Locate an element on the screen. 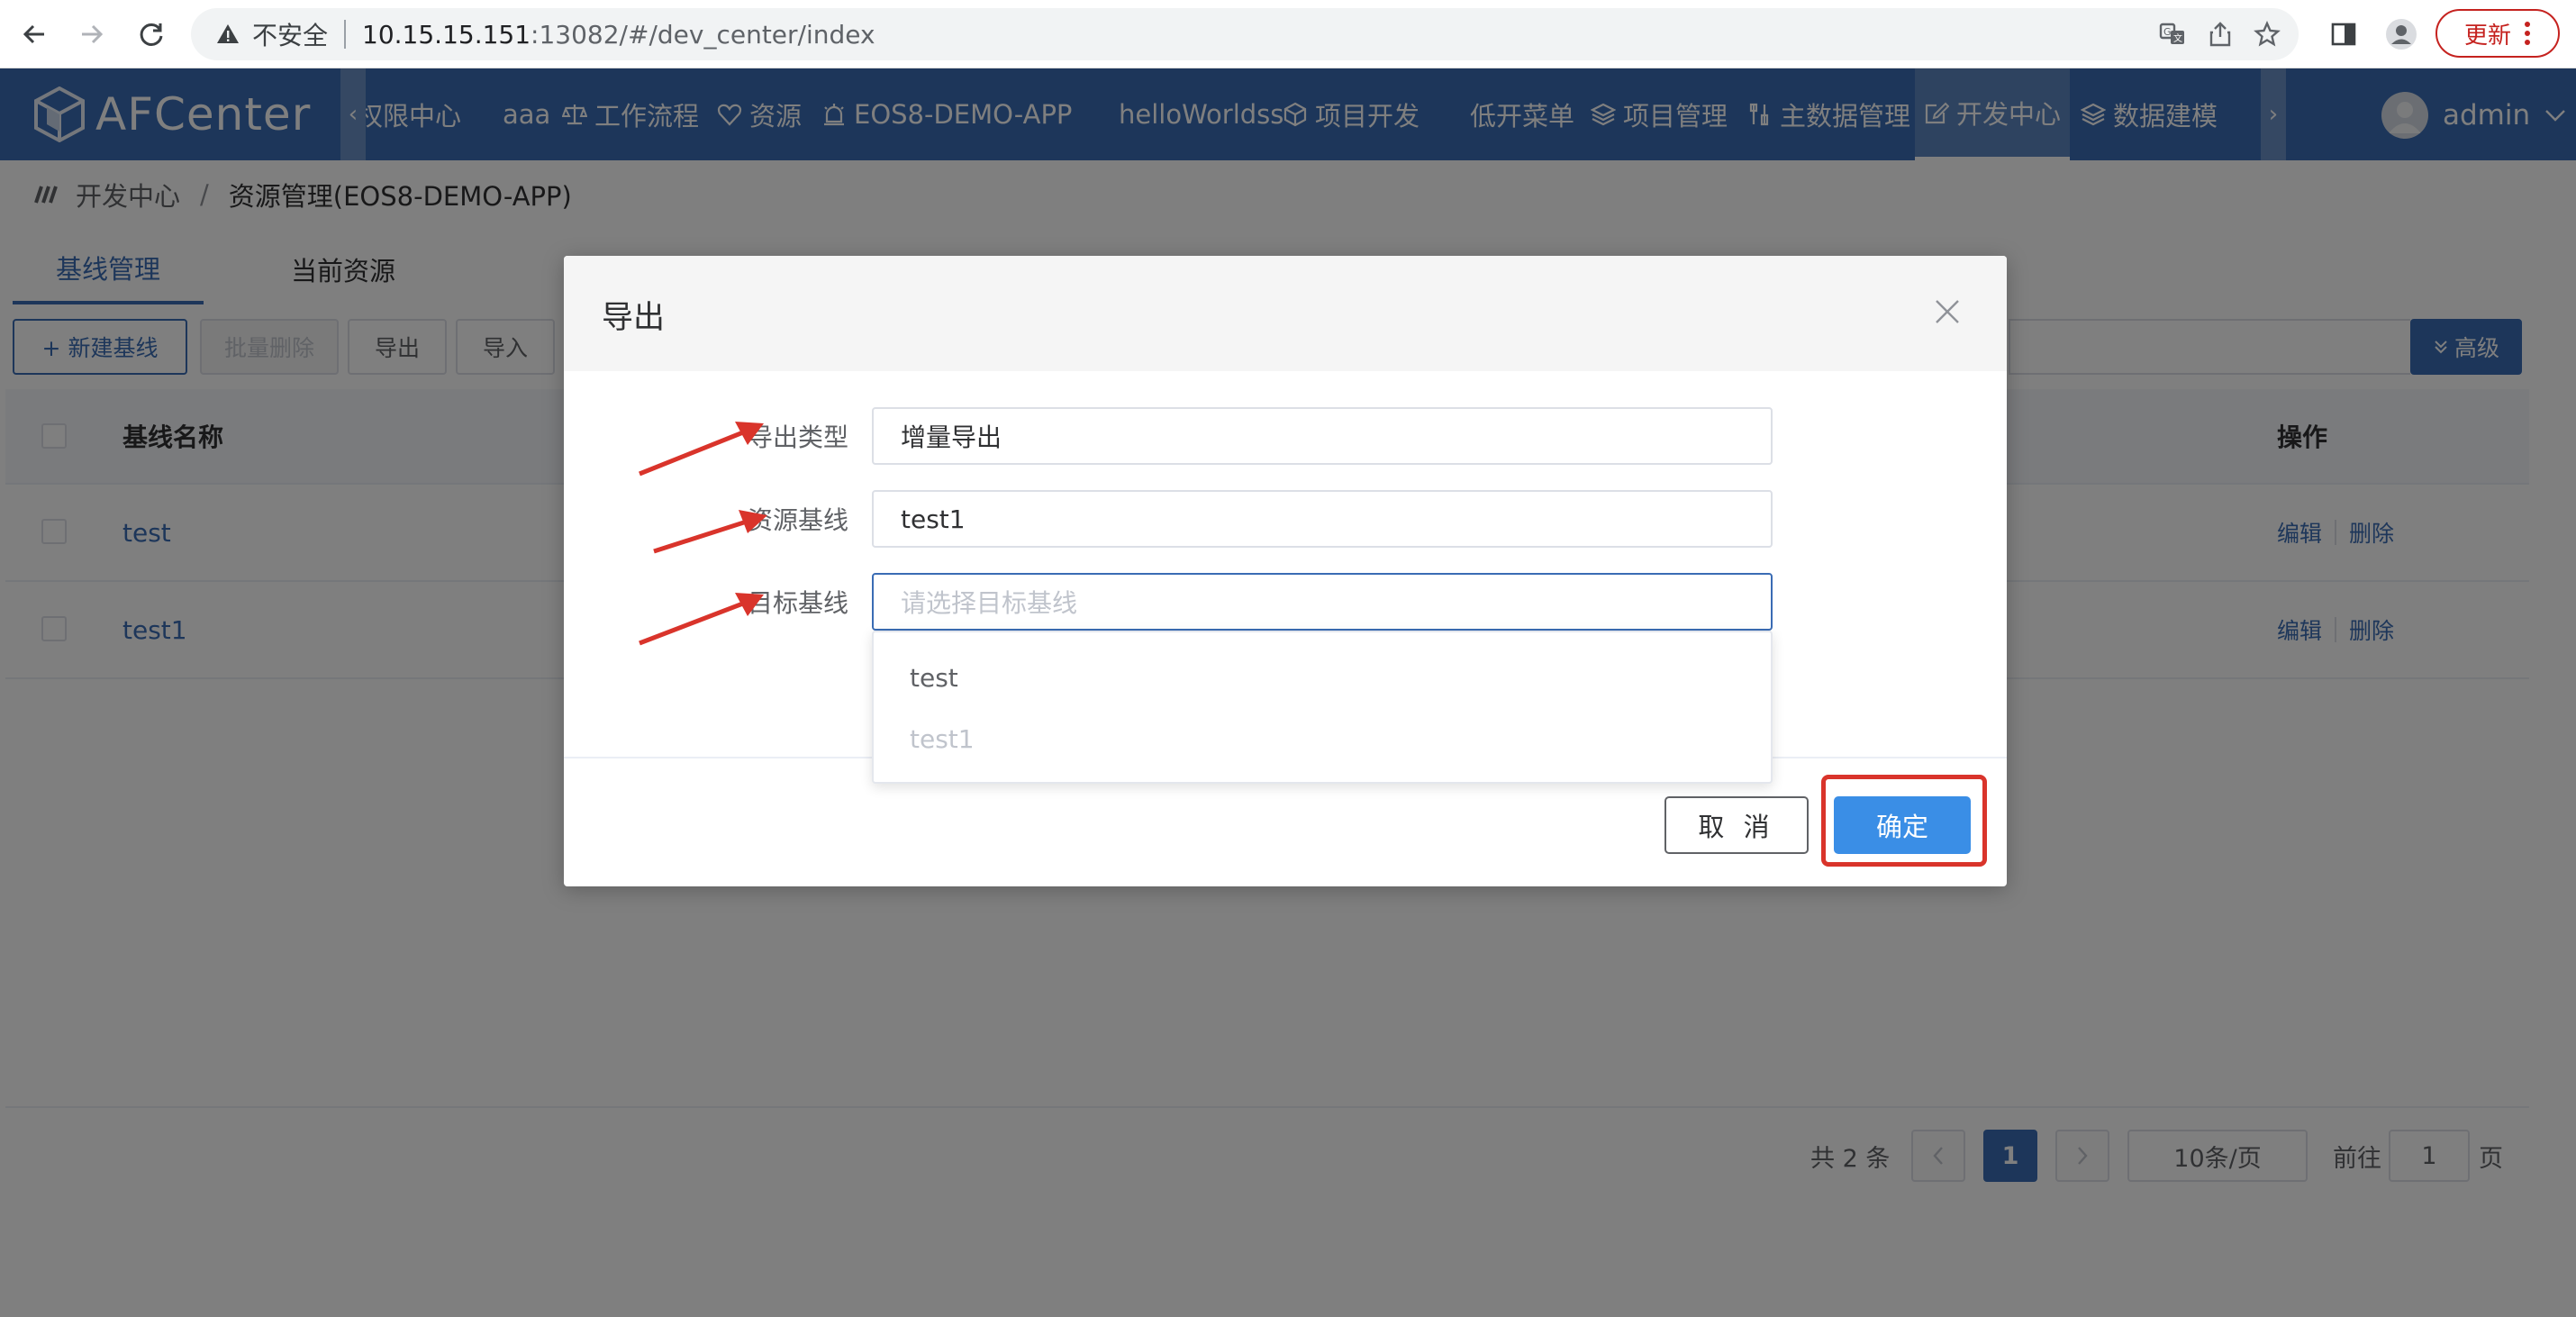 The image size is (2576, 1317). insecure-label: 不安全 is located at coordinates (290, 35).